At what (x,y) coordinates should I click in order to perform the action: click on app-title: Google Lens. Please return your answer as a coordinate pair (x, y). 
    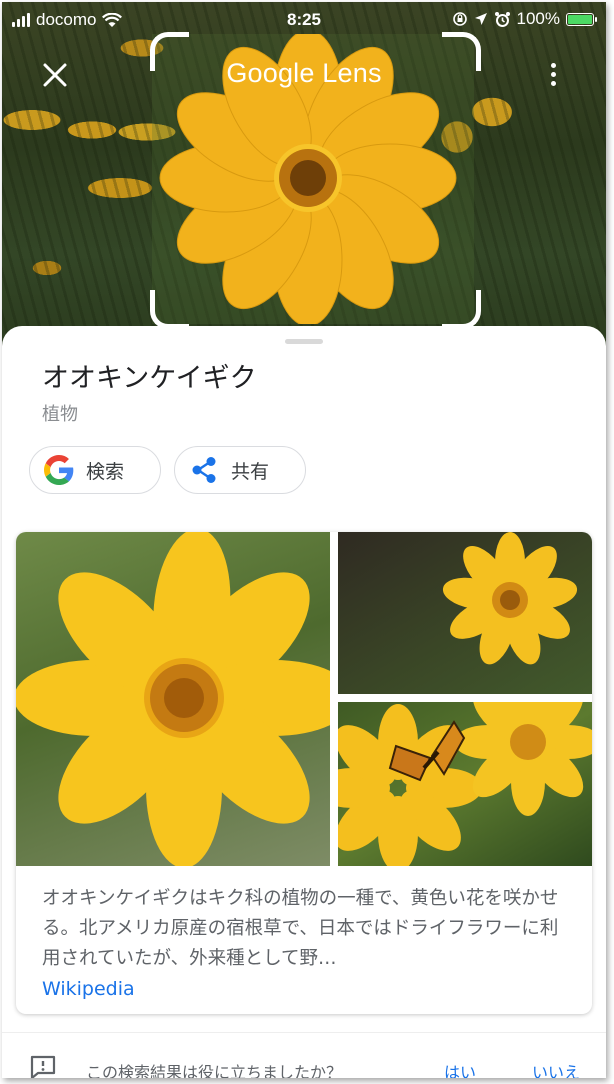
    Looking at the image, I should click on (304, 73).